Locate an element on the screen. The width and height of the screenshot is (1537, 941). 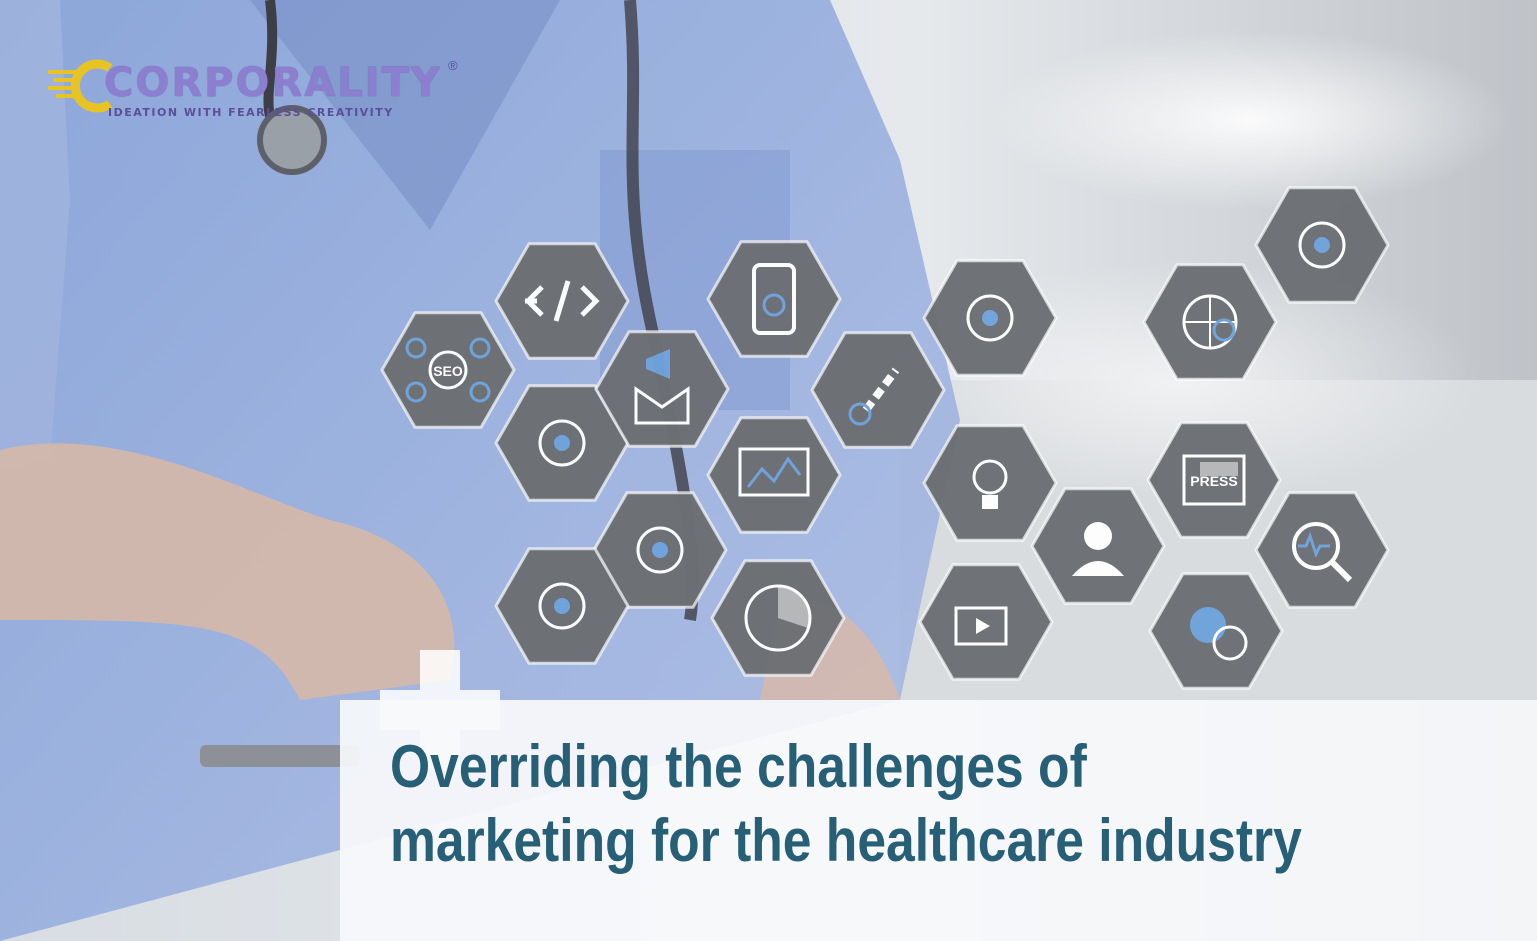
seo-network-label: SEO is located at coordinates (448, 371).